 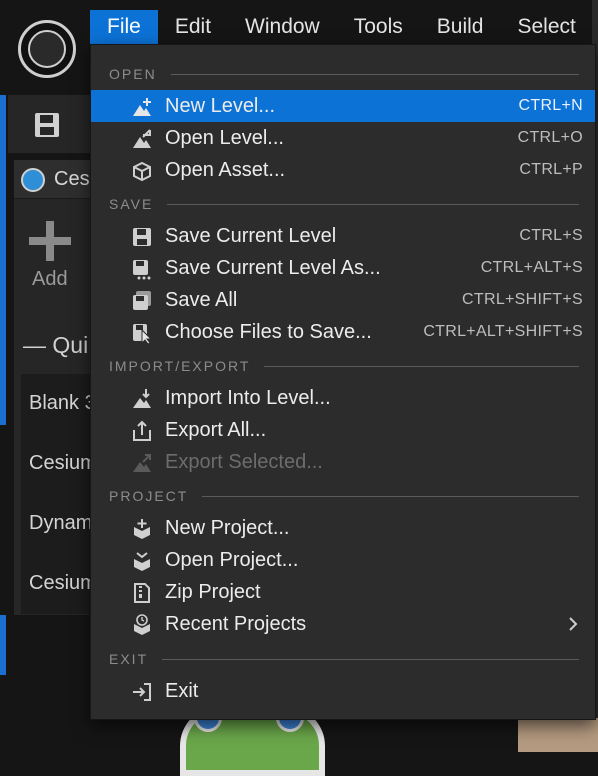 I want to click on menu-item-label: Exit, so click(x=182, y=690).